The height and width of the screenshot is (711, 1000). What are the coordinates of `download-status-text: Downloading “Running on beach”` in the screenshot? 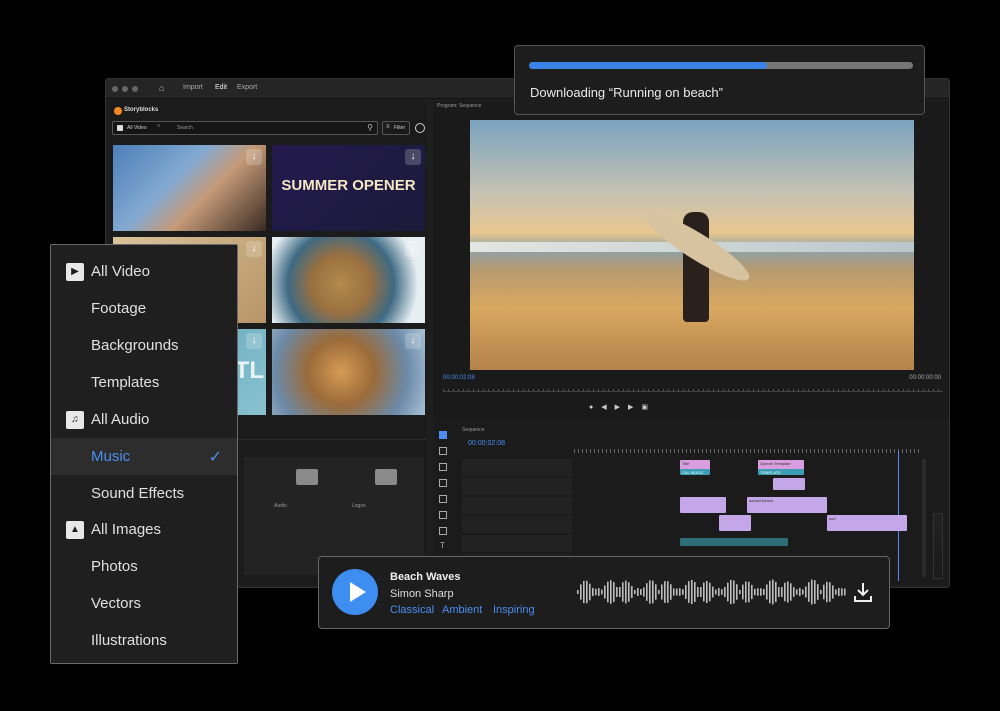 It's located at (626, 92).